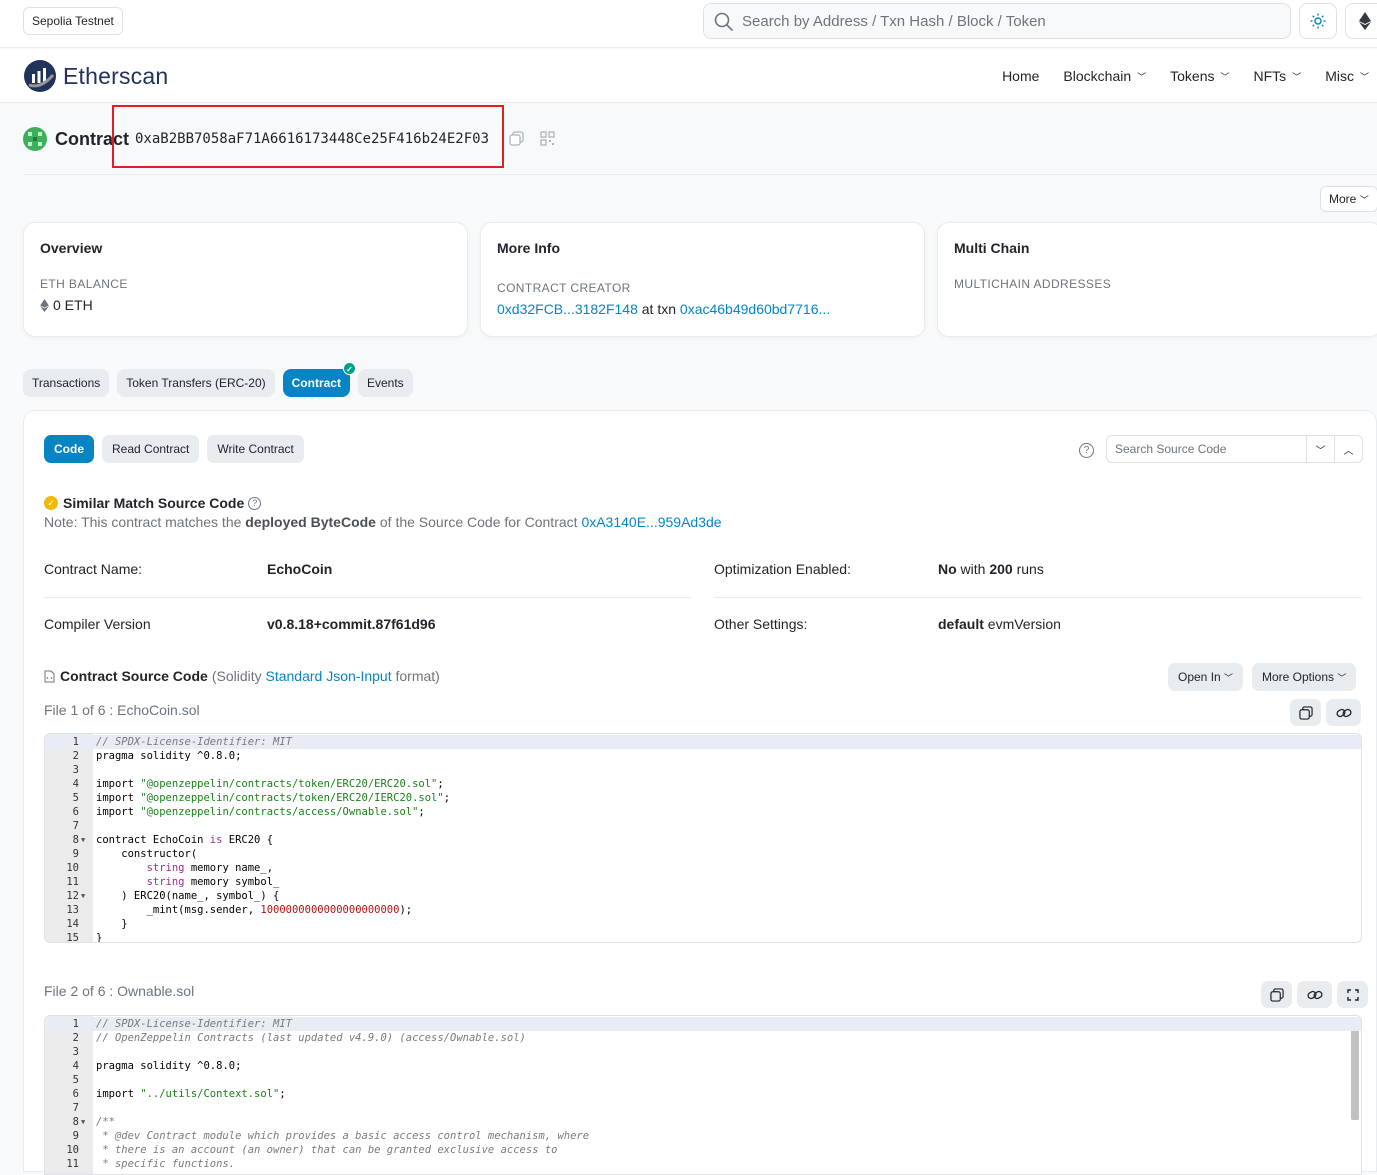  What do you see at coordinates (168, 756) in the screenshot?
I see `code-text: pragma solidity ^0.8.0;` at bounding box center [168, 756].